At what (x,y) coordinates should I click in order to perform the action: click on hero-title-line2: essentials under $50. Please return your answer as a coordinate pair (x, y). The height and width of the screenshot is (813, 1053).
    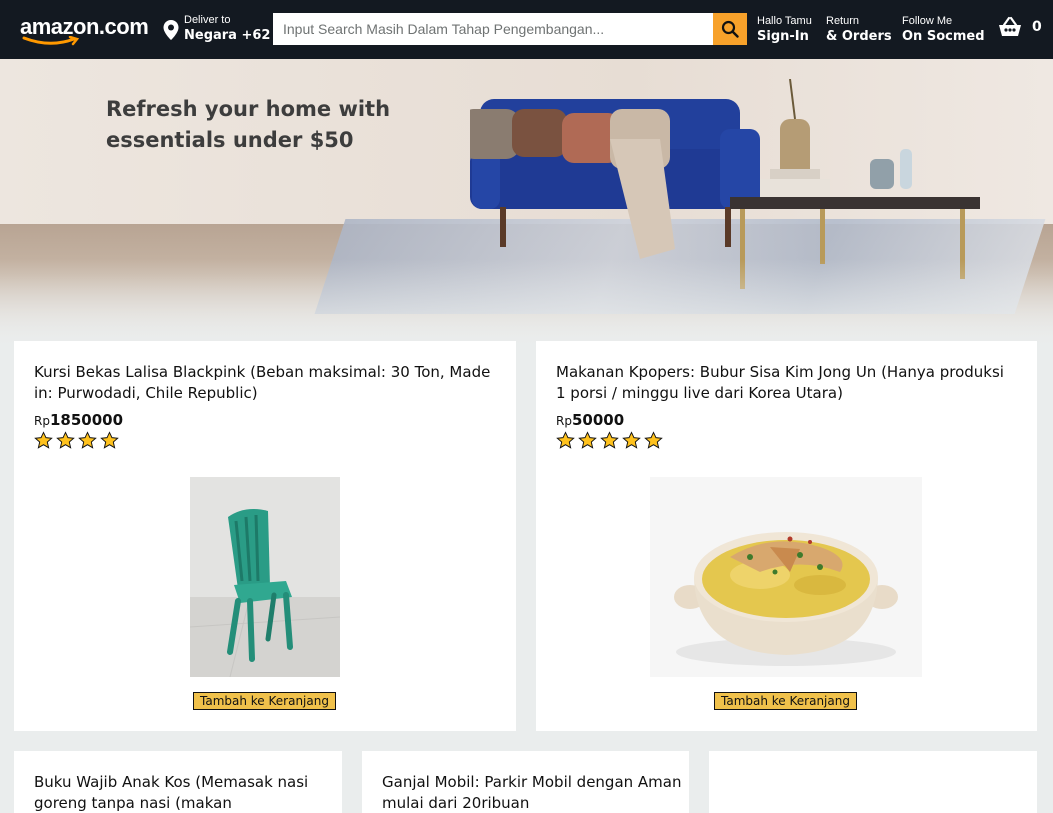
    Looking at the image, I should click on (230, 140).